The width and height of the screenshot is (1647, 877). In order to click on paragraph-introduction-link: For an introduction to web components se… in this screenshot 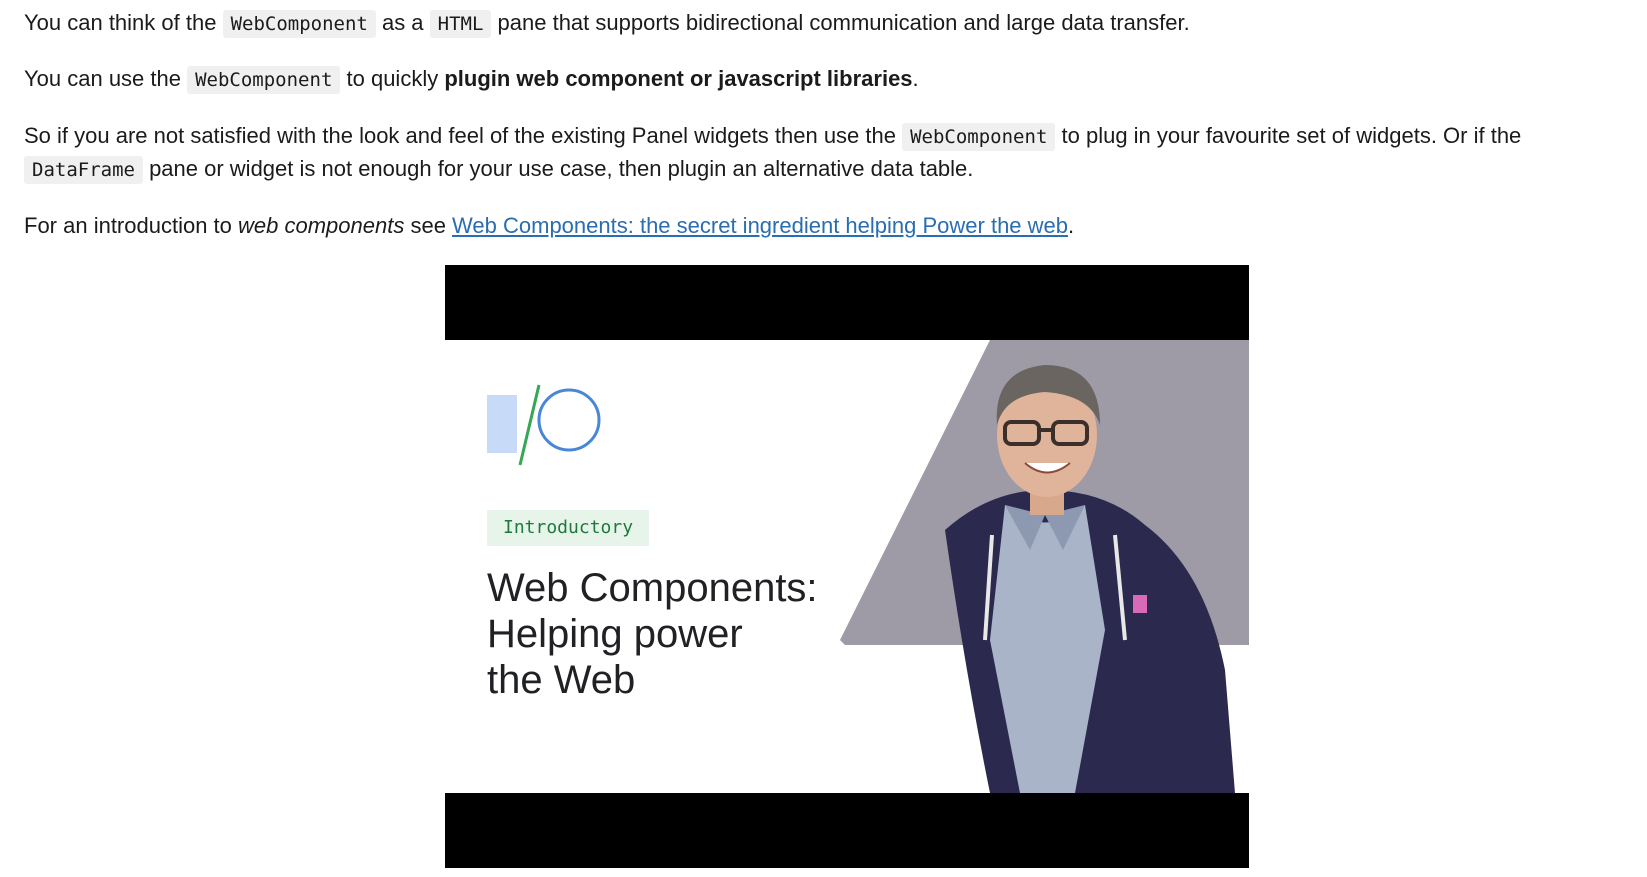, I will do `click(549, 225)`.